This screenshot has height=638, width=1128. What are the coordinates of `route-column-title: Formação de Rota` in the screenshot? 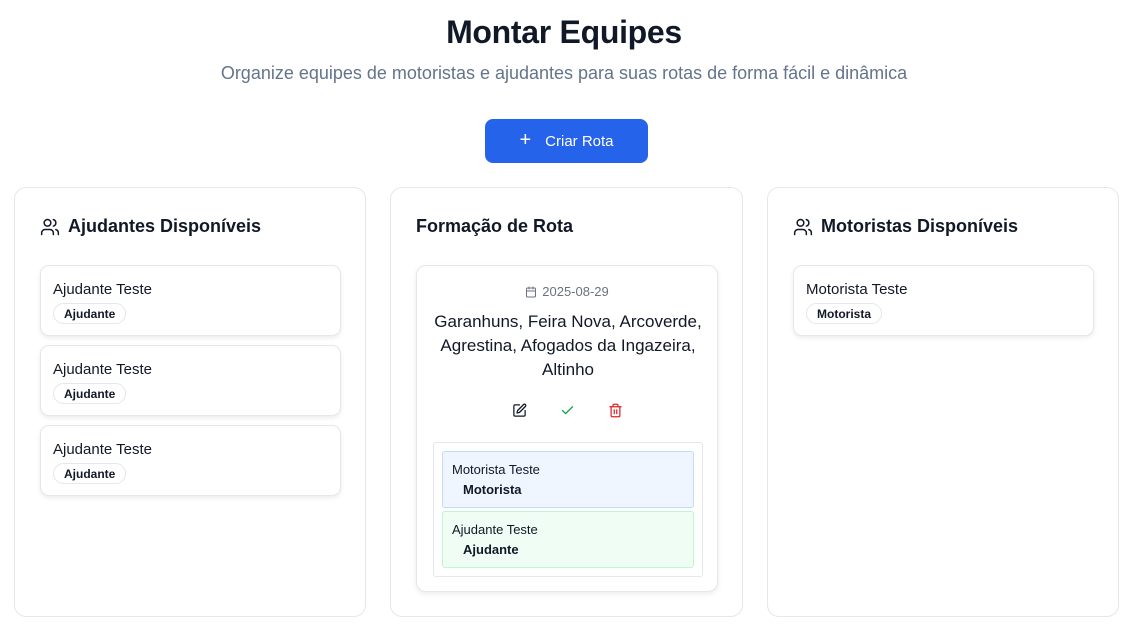 It's located at (495, 226).